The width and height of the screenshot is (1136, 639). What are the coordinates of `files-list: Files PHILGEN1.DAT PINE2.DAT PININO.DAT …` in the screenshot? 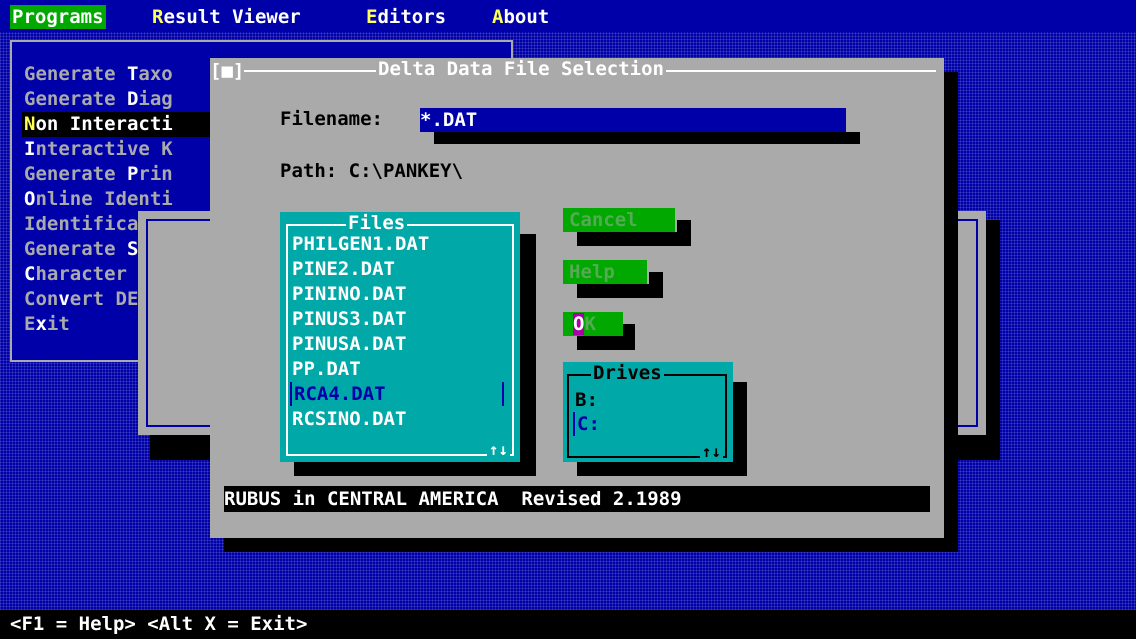 It's located at (400, 337).